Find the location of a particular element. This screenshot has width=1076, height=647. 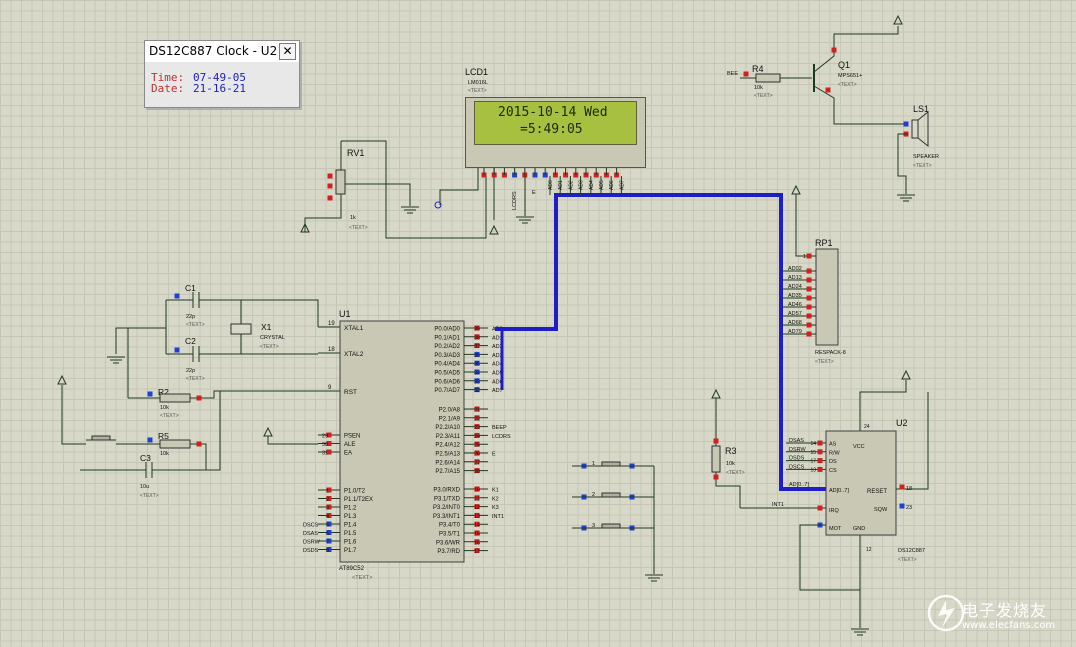

lcd-vss-wire is located at coordinates (459, 185).